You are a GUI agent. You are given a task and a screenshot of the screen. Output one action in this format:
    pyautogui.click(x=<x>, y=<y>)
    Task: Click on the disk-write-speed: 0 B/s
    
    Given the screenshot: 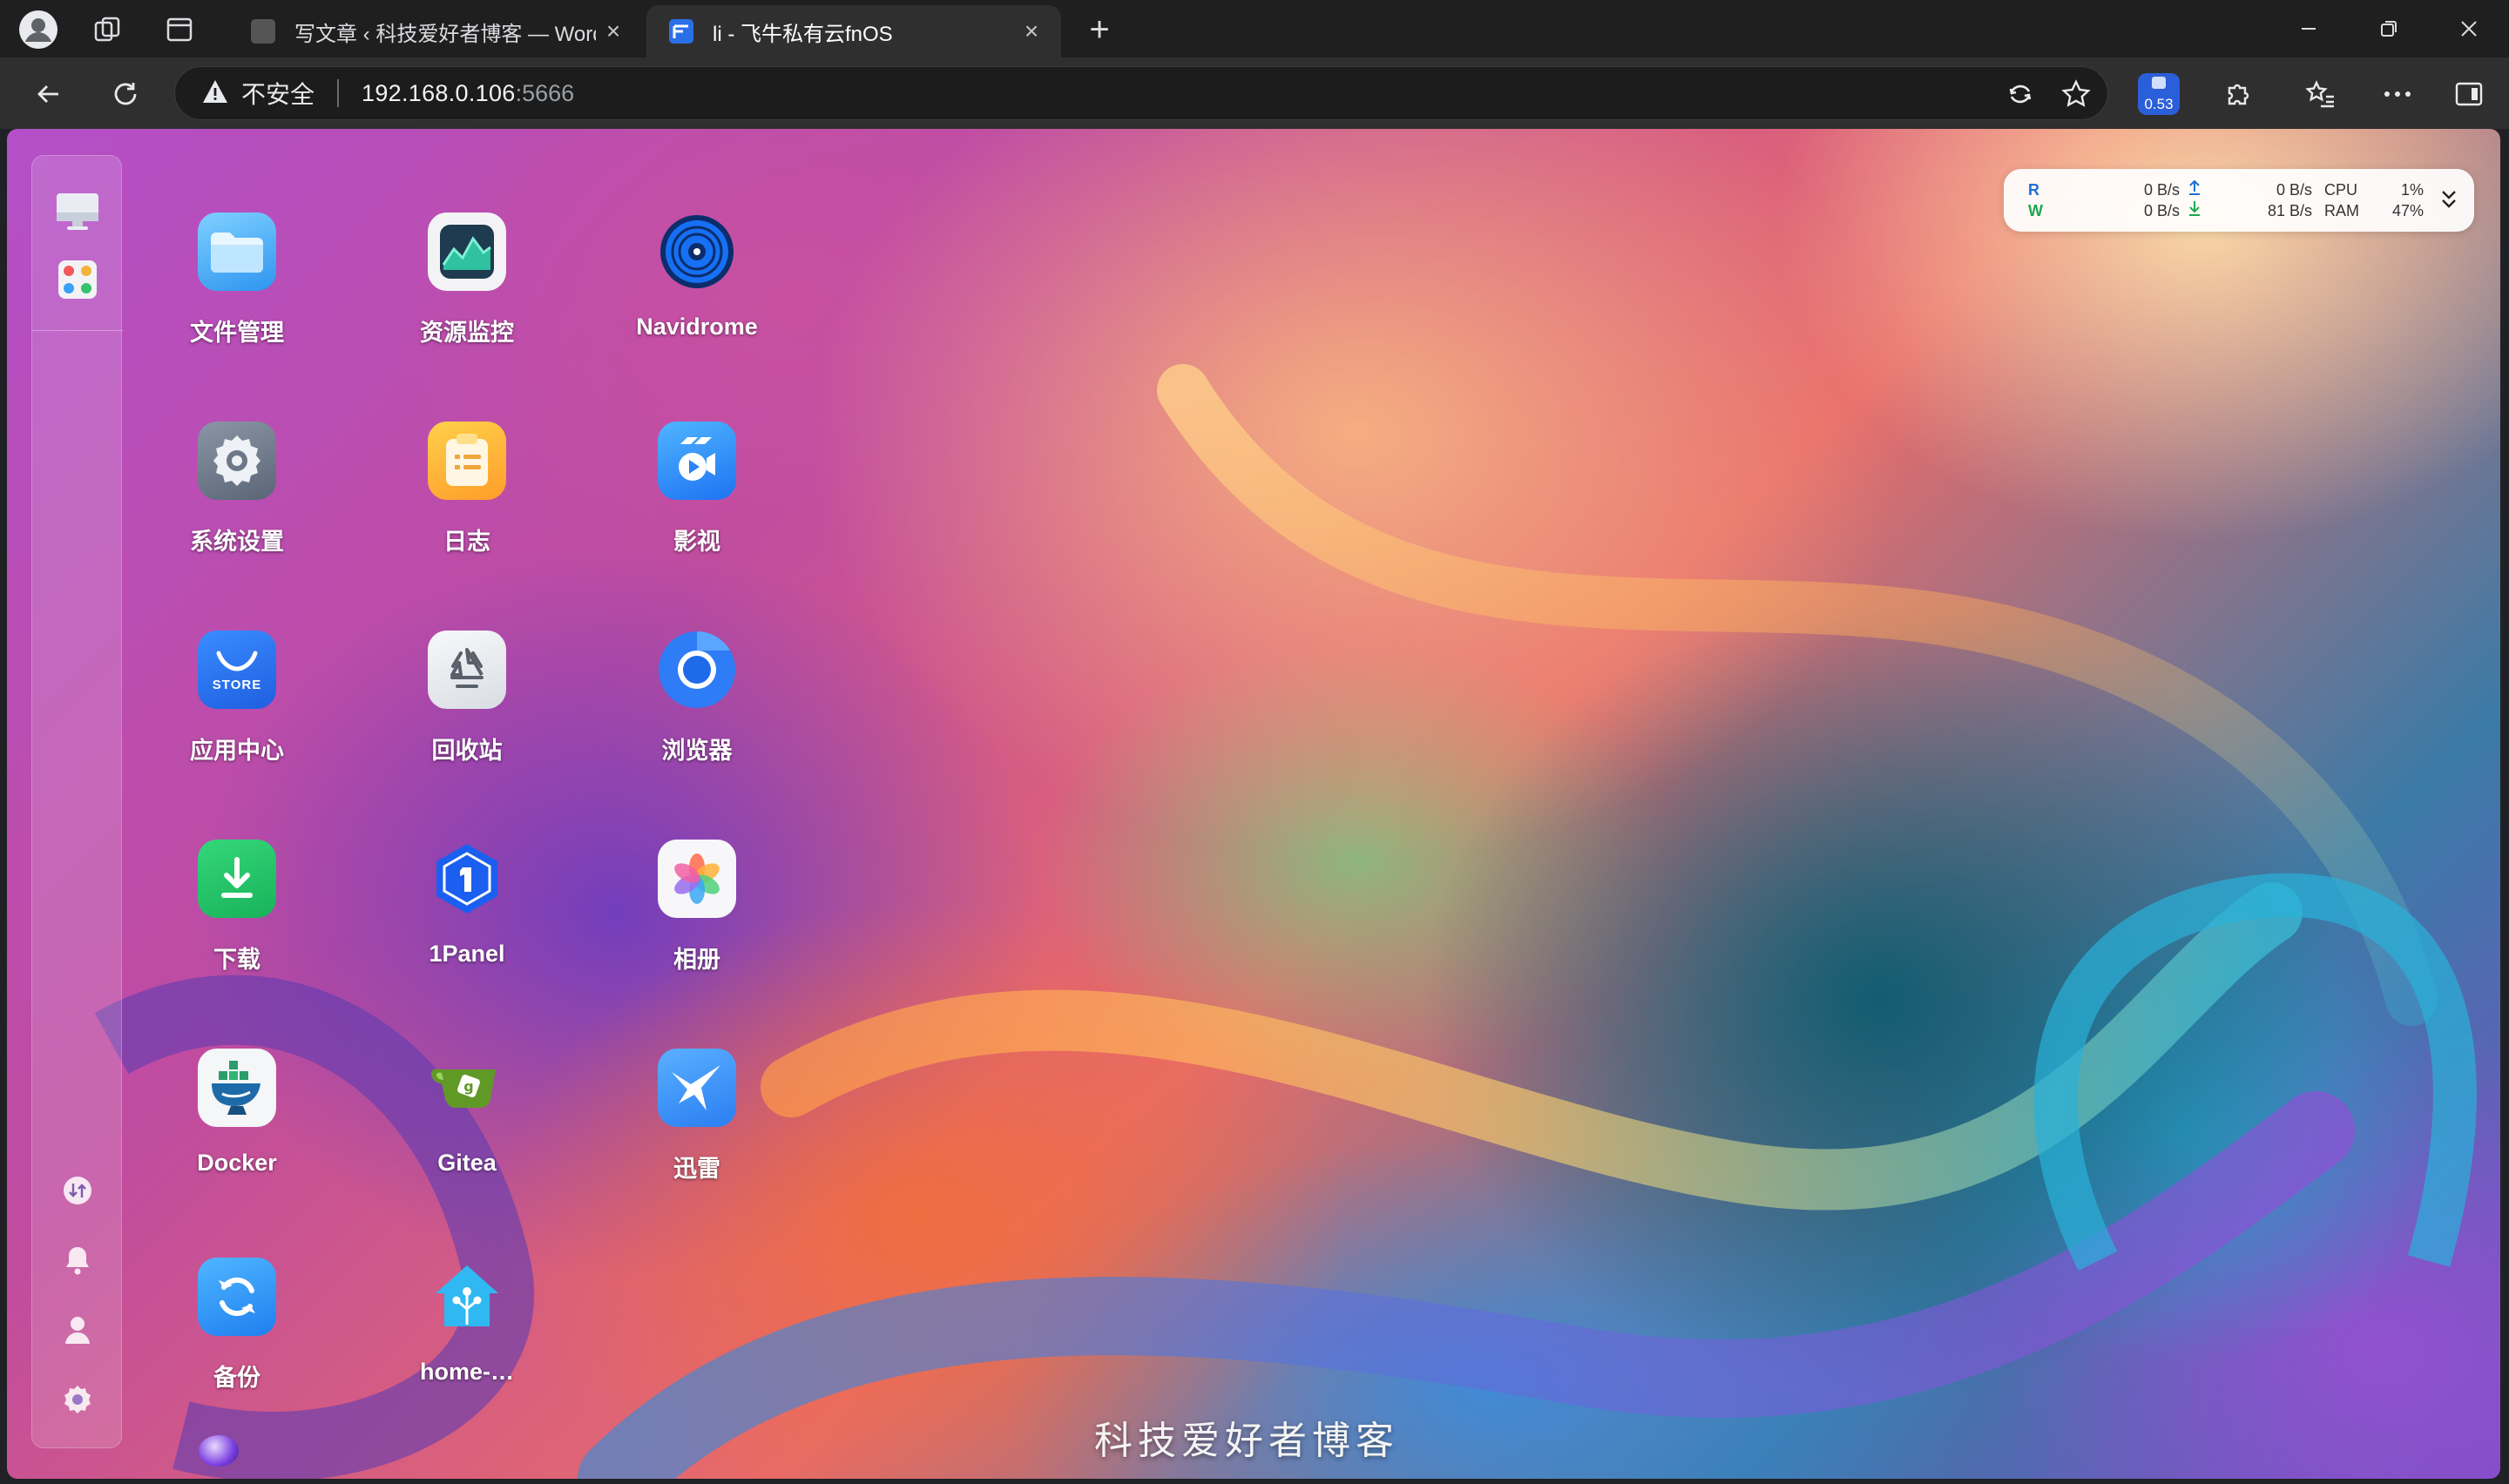 What is the action you would take?
    pyautogui.click(x=2161, y=210)
    